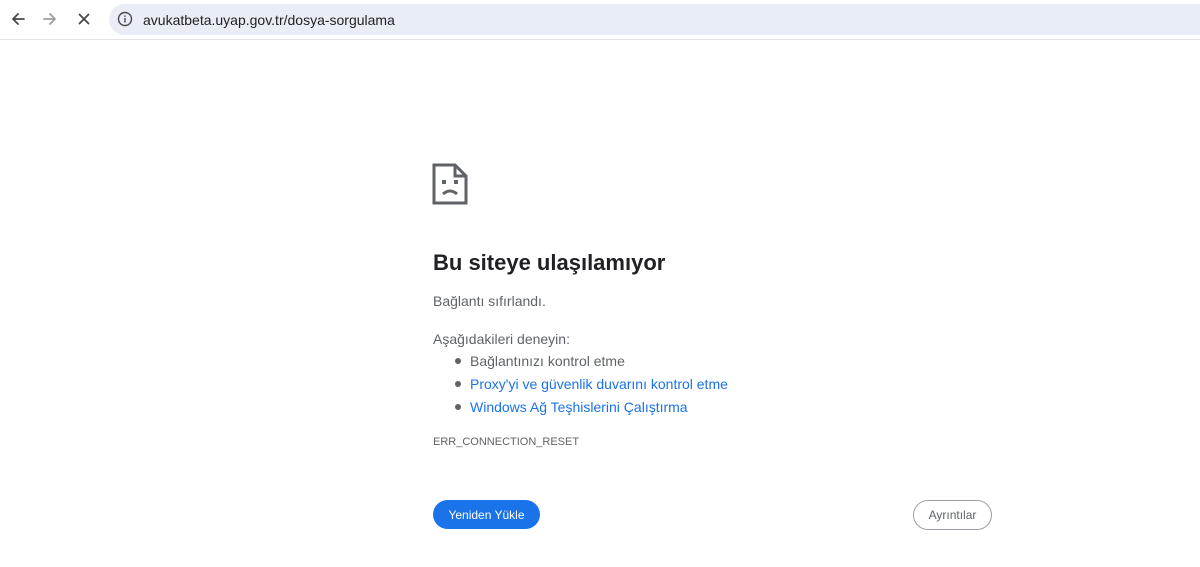  What do you see at coordinates (547, 361) in the screenshot?
I see `suggestion-text: Bağlantınızı kontrol etme` at bounding box center [547, 361].